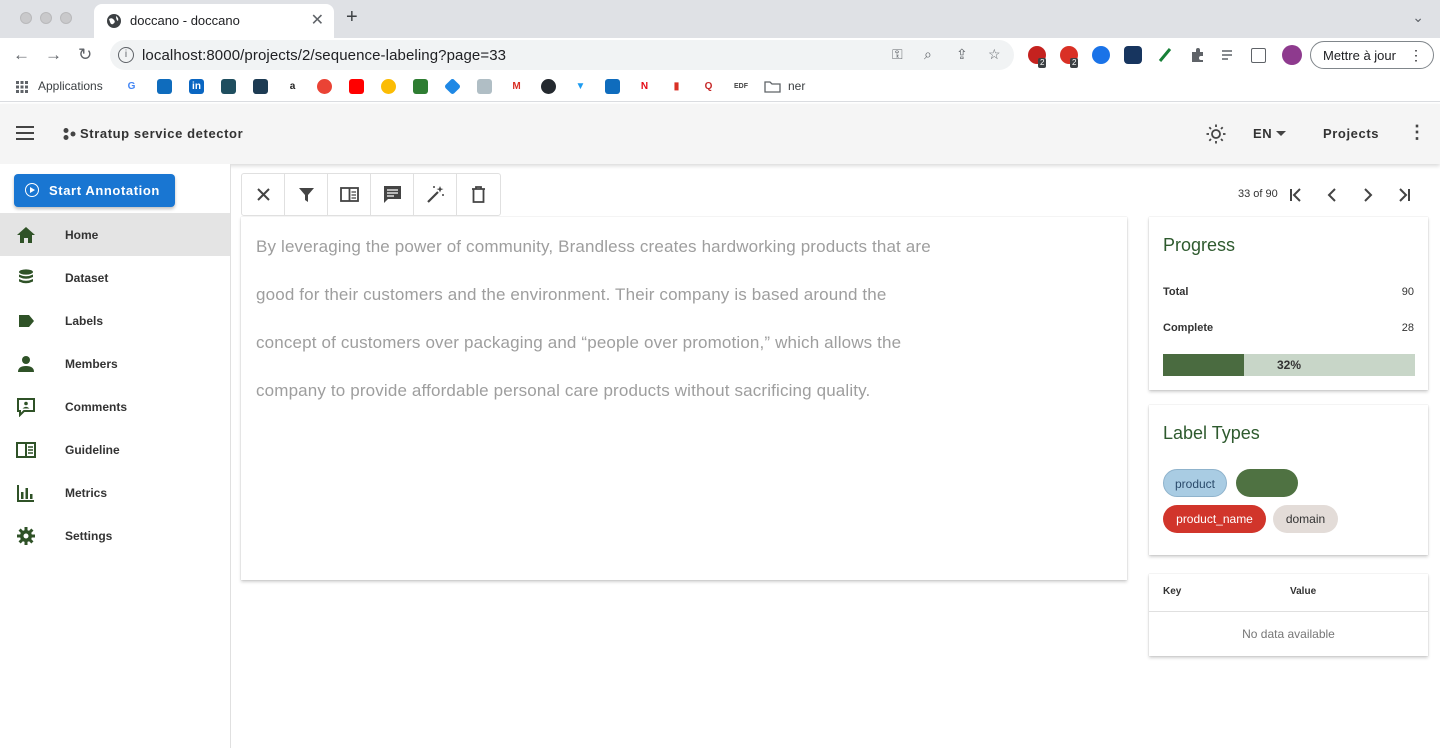  What do you see at coordinates (161, 133) in the screenshot?
I see `project-title: Stratup service detector` at bounding box center [161, 133].